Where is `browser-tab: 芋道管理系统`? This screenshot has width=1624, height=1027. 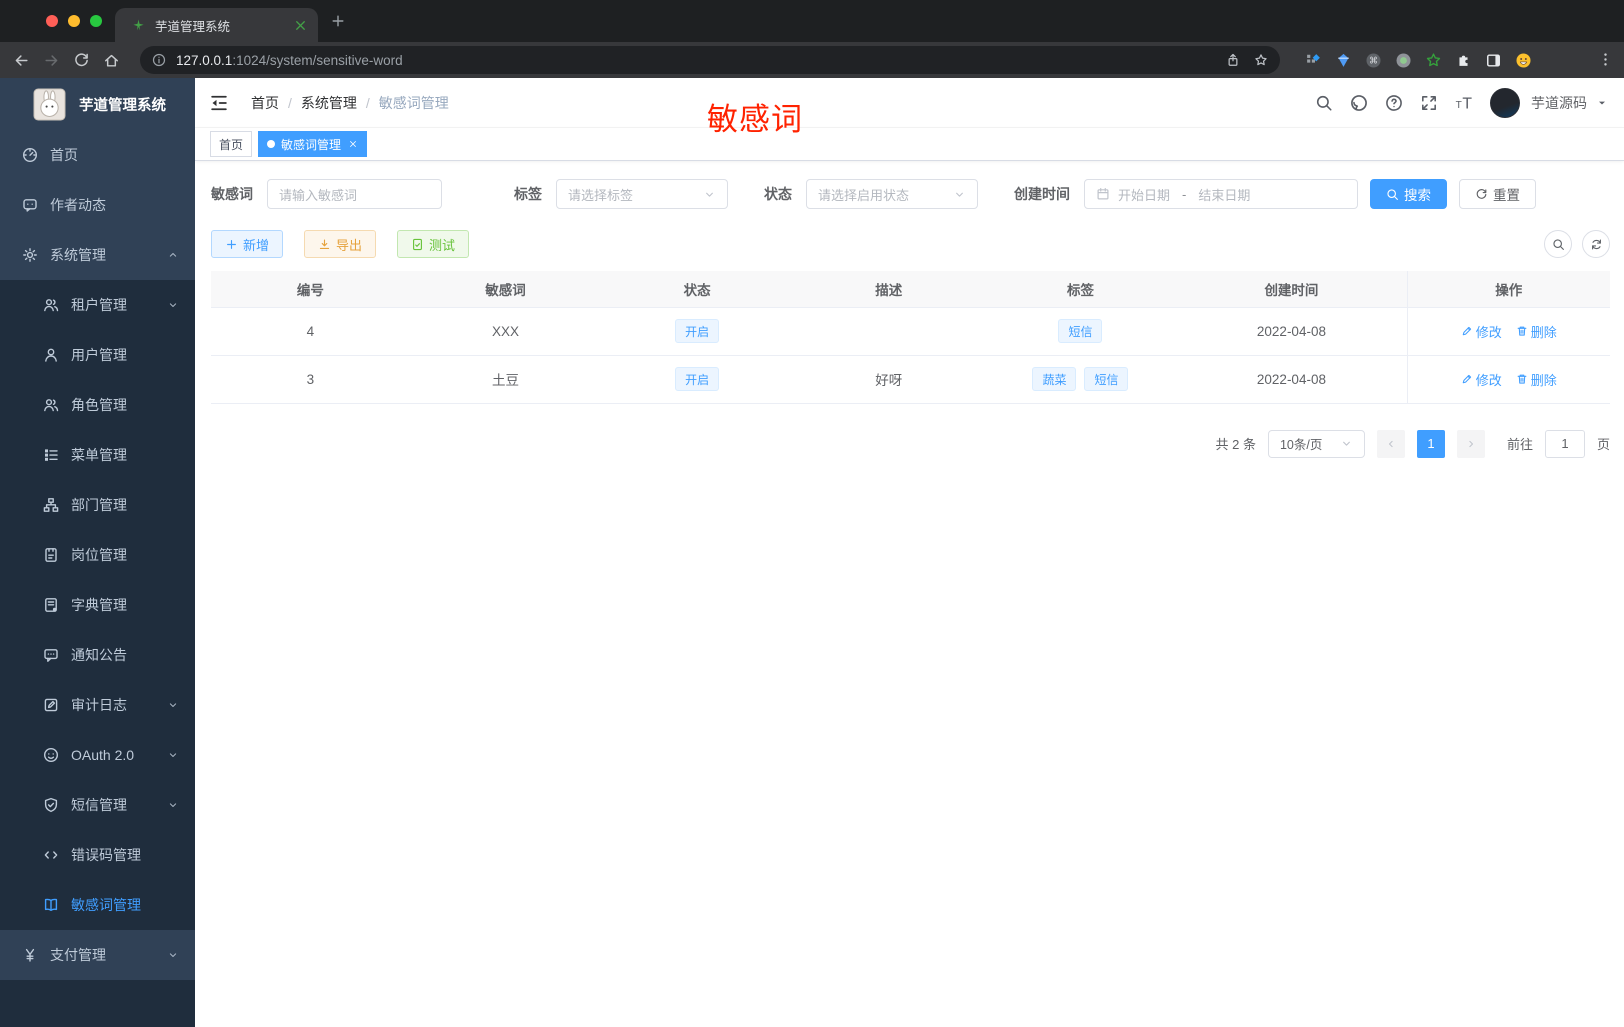 browser-tab: 芋道管理系统 is located at coordinates (216, 25).